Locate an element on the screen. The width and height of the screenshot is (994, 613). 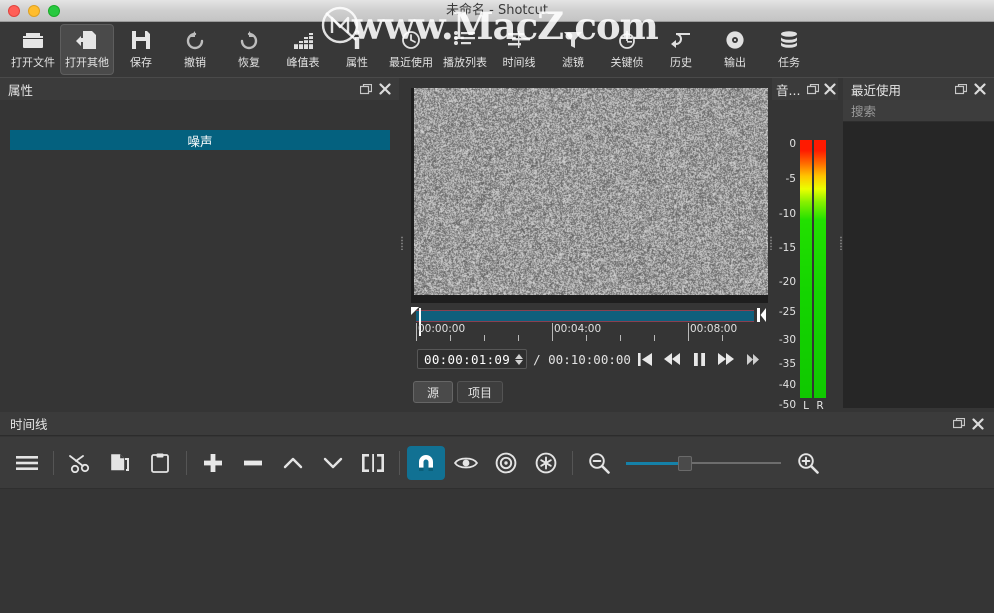
toolbar-open-file: 打开文件 is located at coordinates (33, 49).